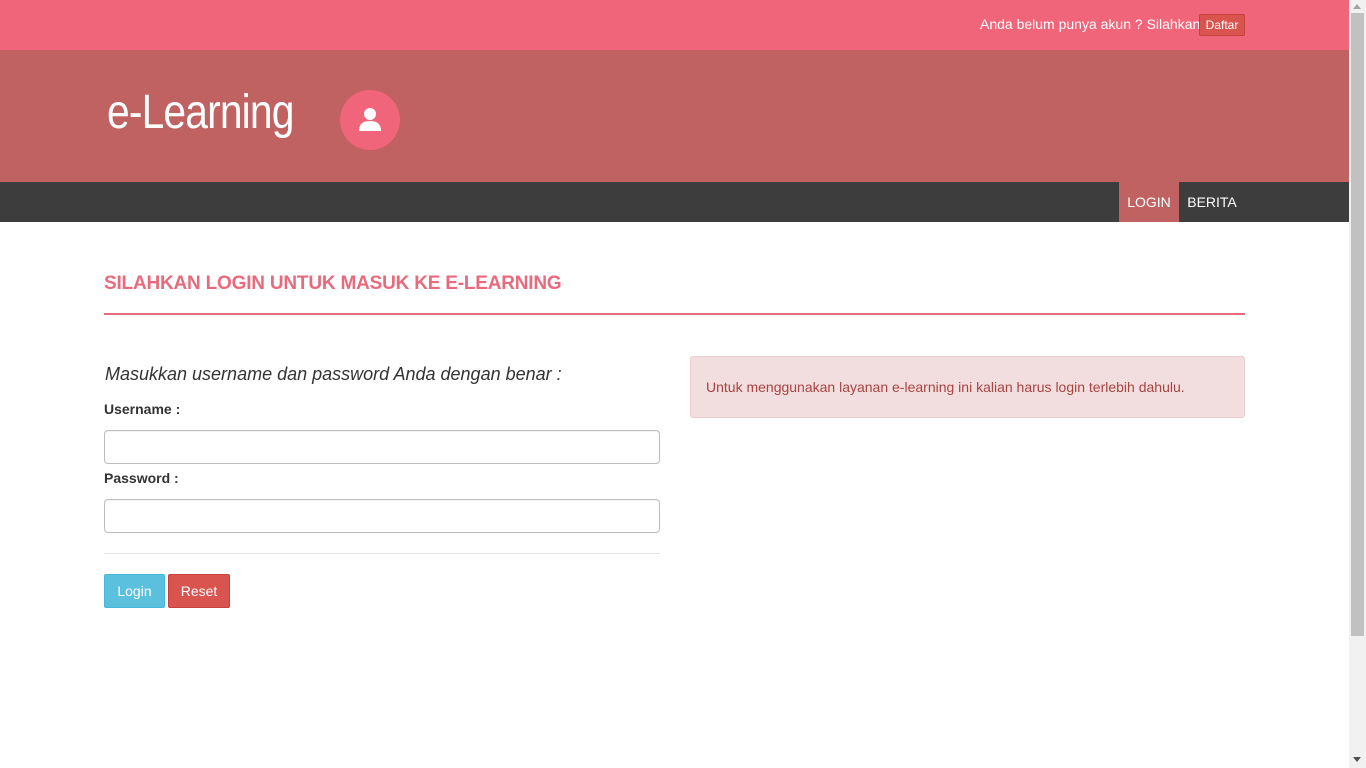  Describe the element at coordinates (142, 409) in the screenshot. I see `username-label: Username :` at that location.